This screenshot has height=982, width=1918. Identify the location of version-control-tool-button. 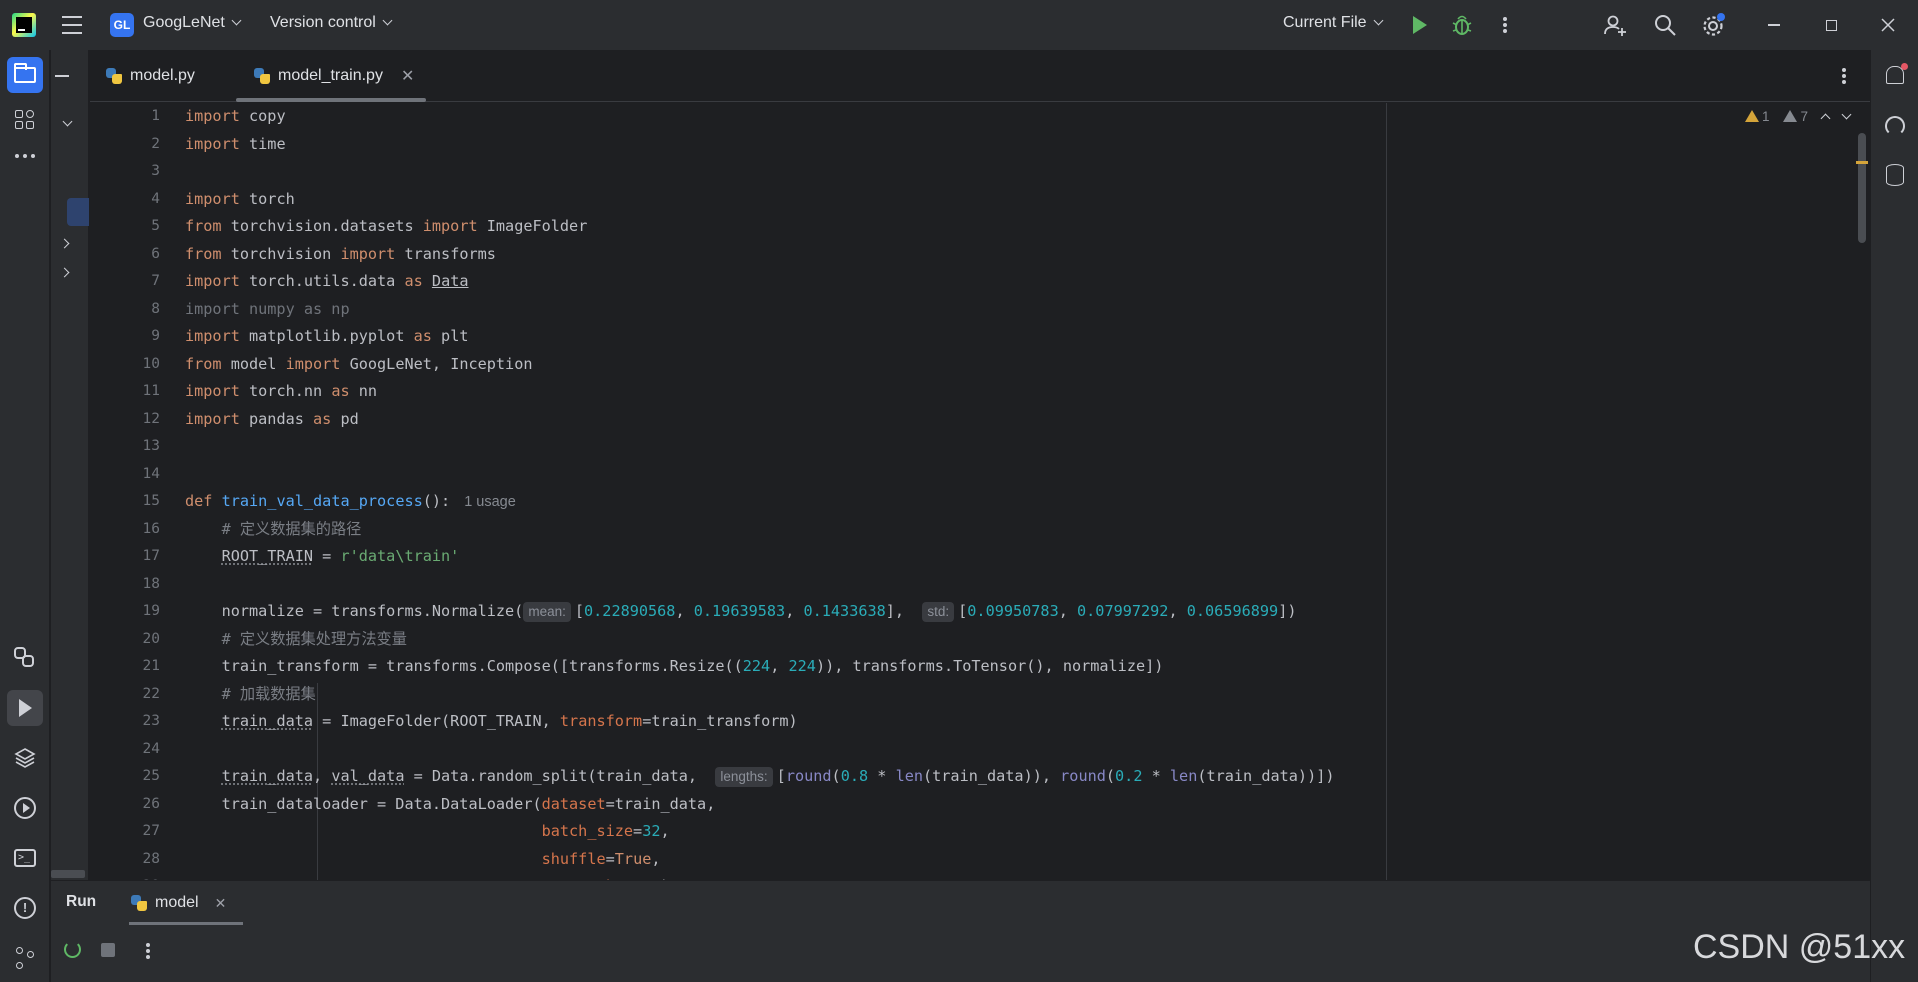
(25, 958).